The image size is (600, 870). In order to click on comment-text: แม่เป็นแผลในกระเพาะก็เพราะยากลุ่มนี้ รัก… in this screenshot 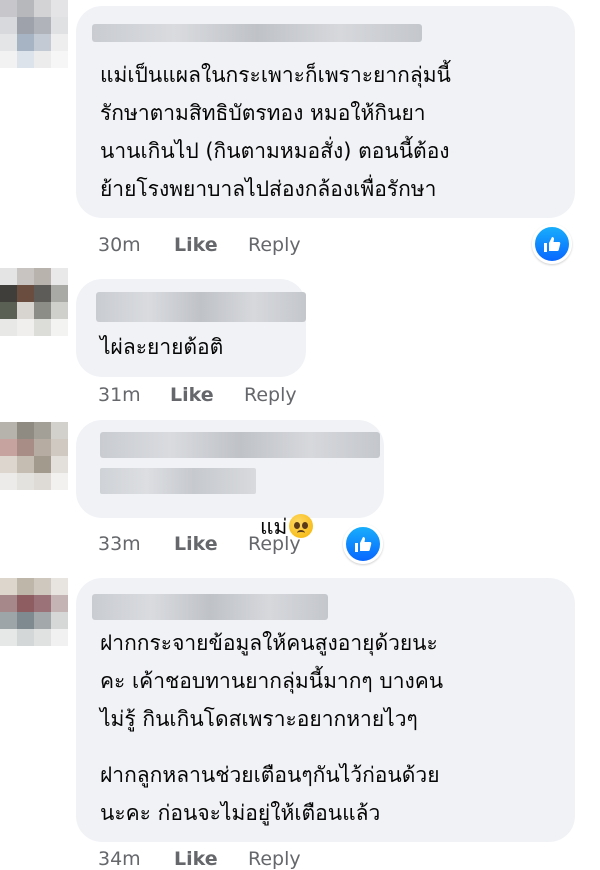, I will do `click(275, 132)`.